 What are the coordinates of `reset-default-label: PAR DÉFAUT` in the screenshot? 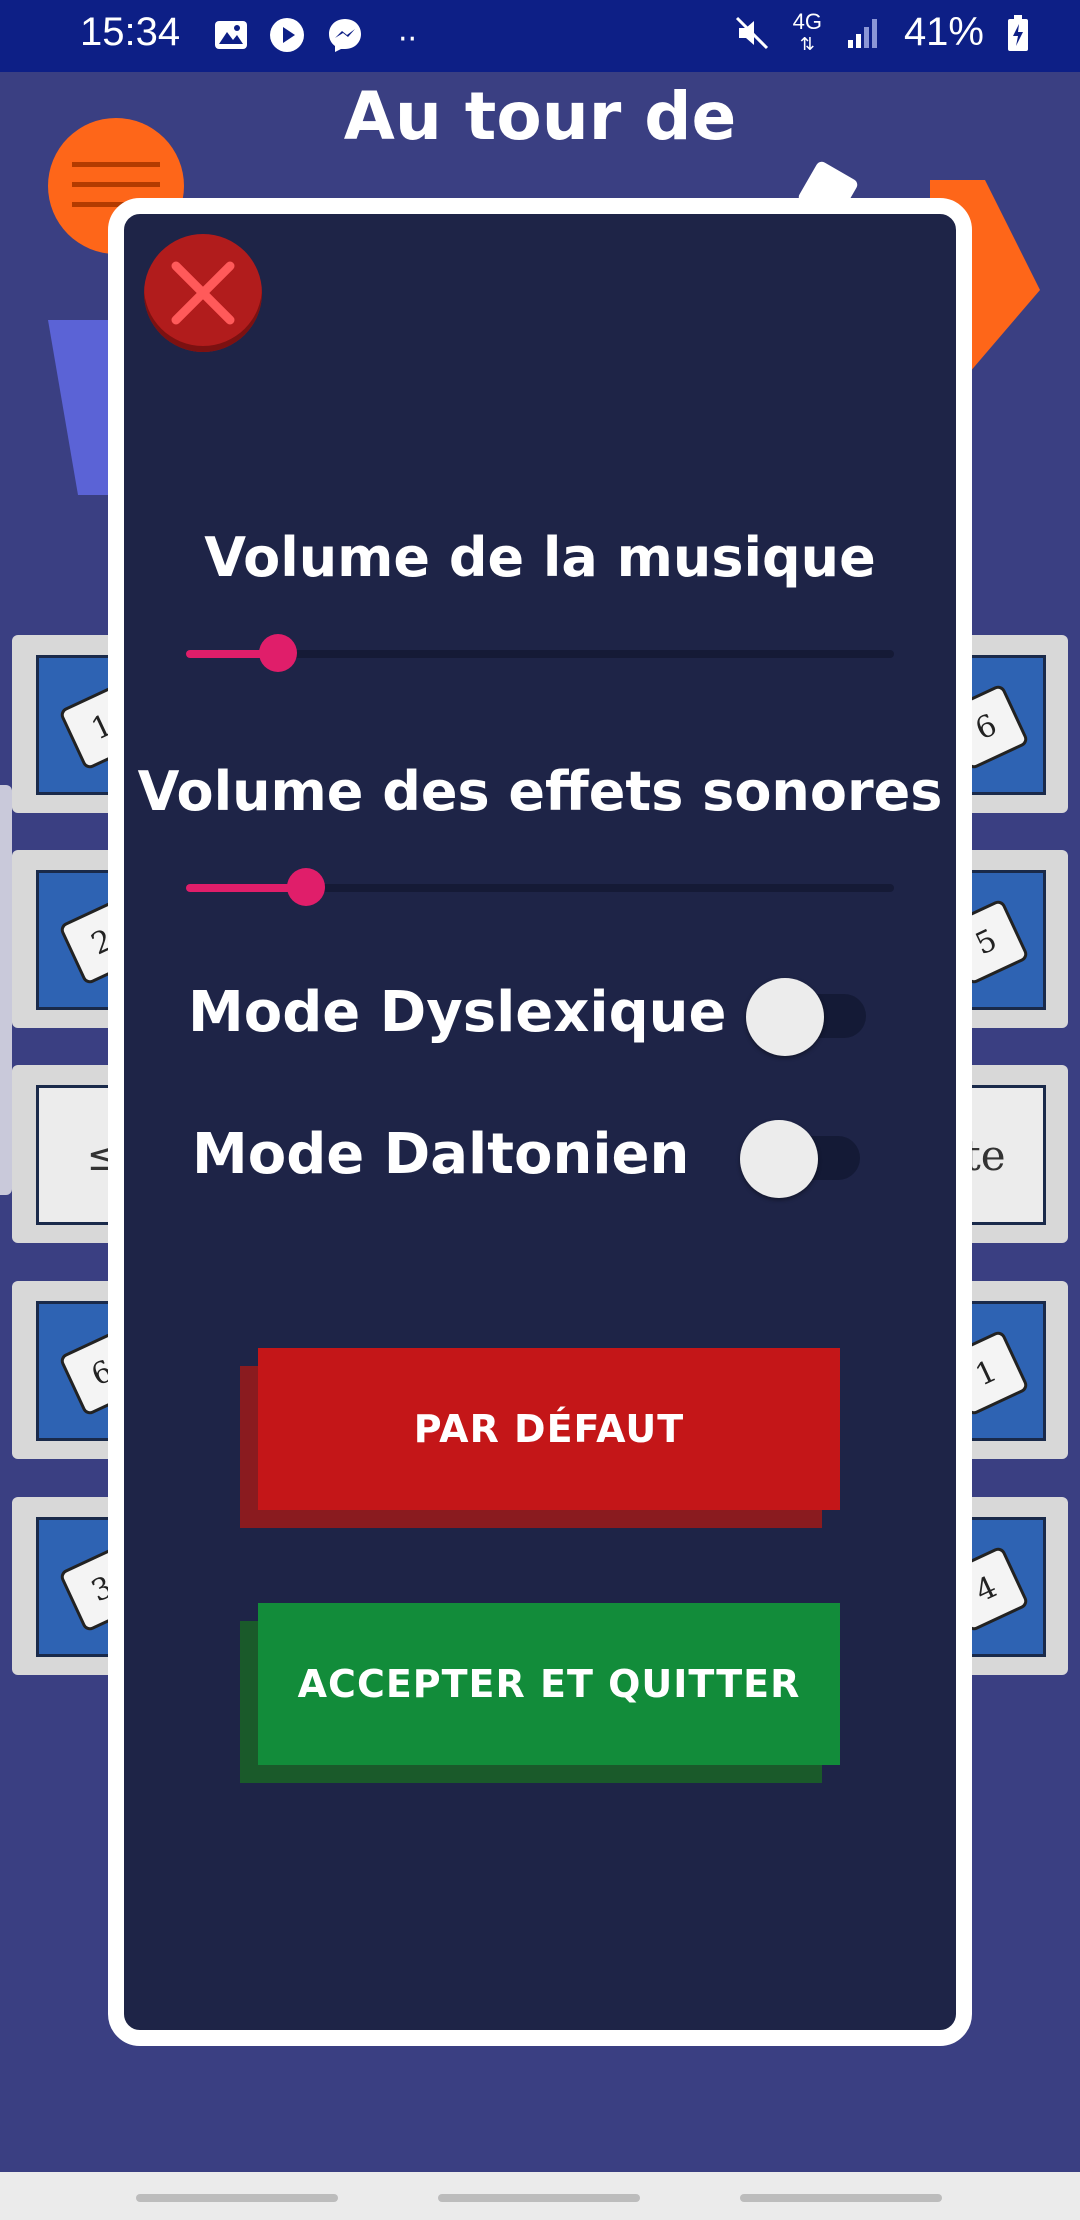 It's located at (549, 1429).